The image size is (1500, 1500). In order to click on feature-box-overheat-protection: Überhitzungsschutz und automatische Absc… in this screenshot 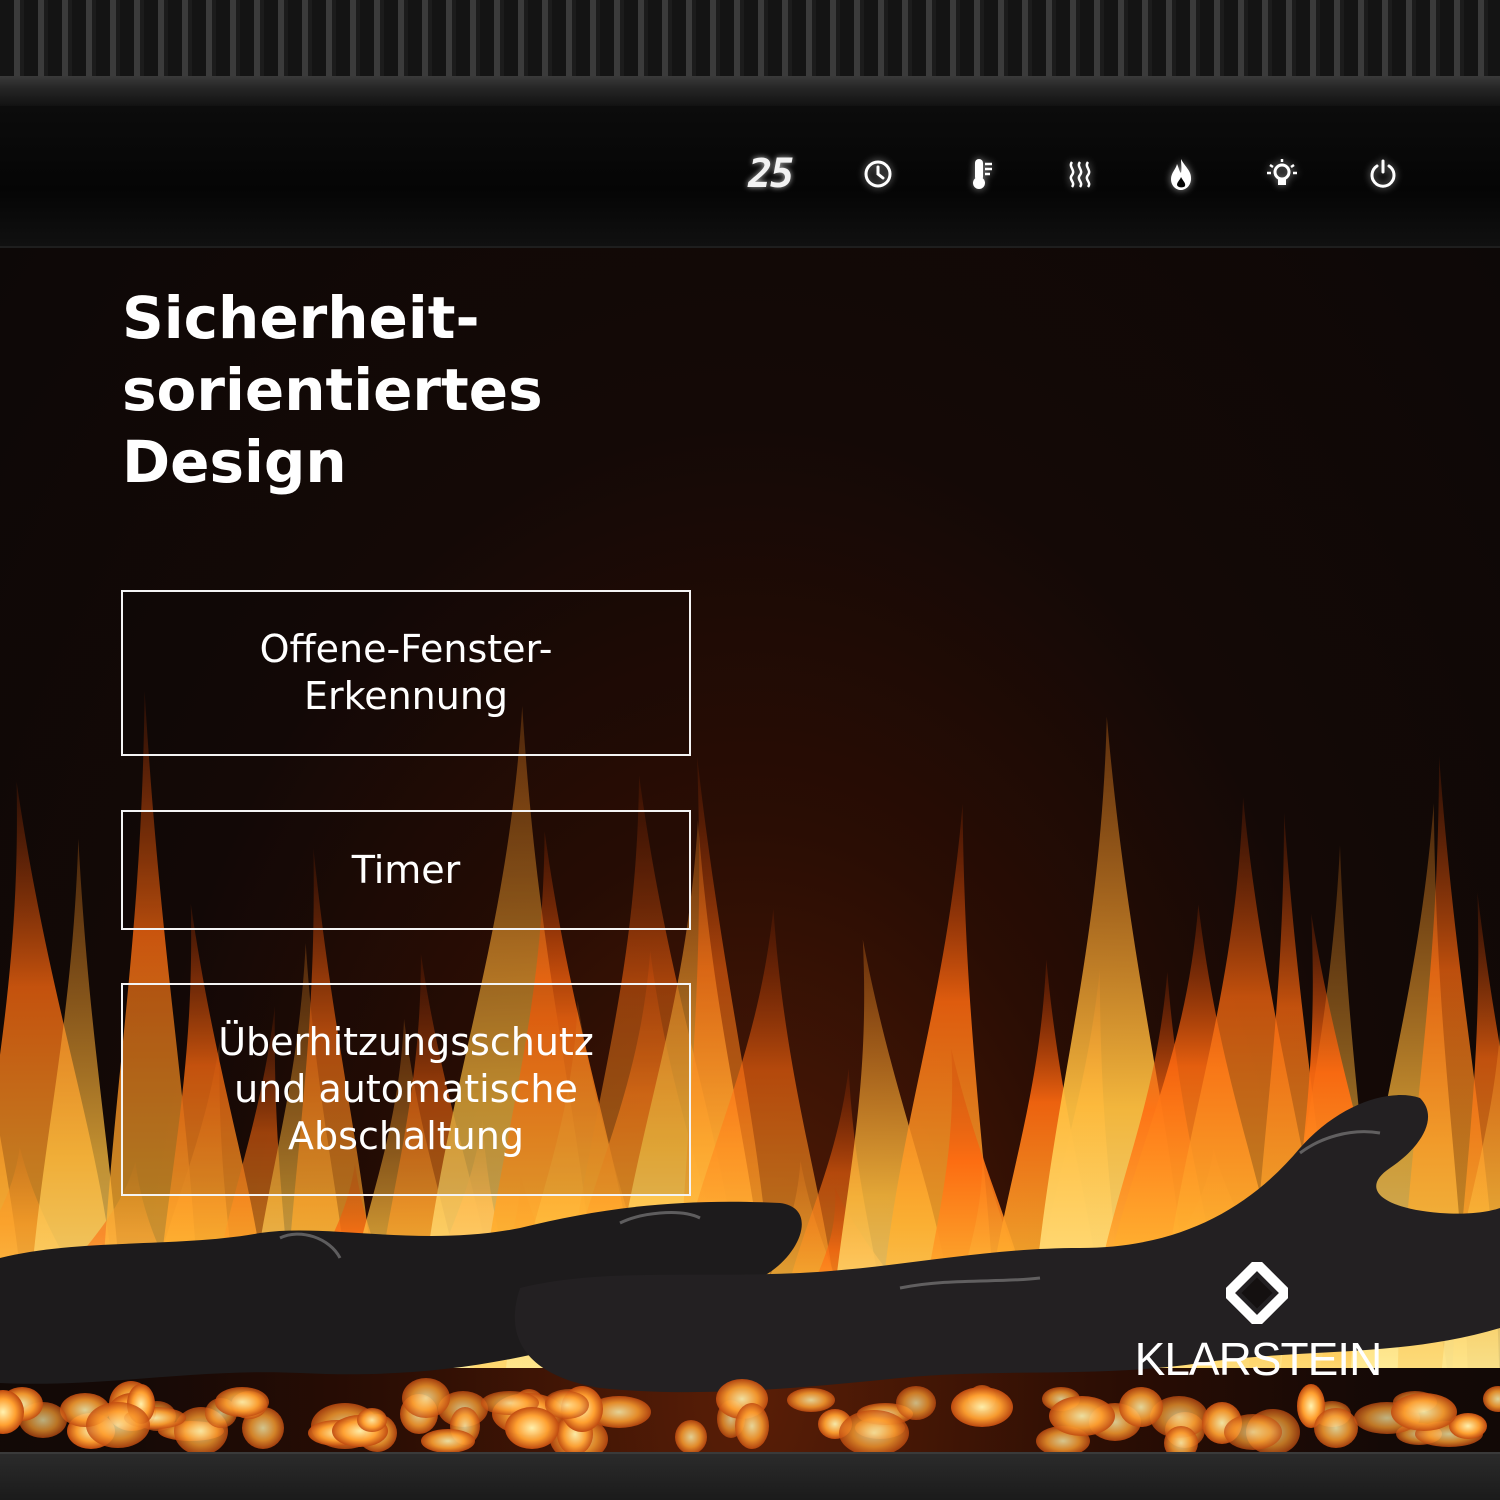, I will do `click(406, 1089)`.